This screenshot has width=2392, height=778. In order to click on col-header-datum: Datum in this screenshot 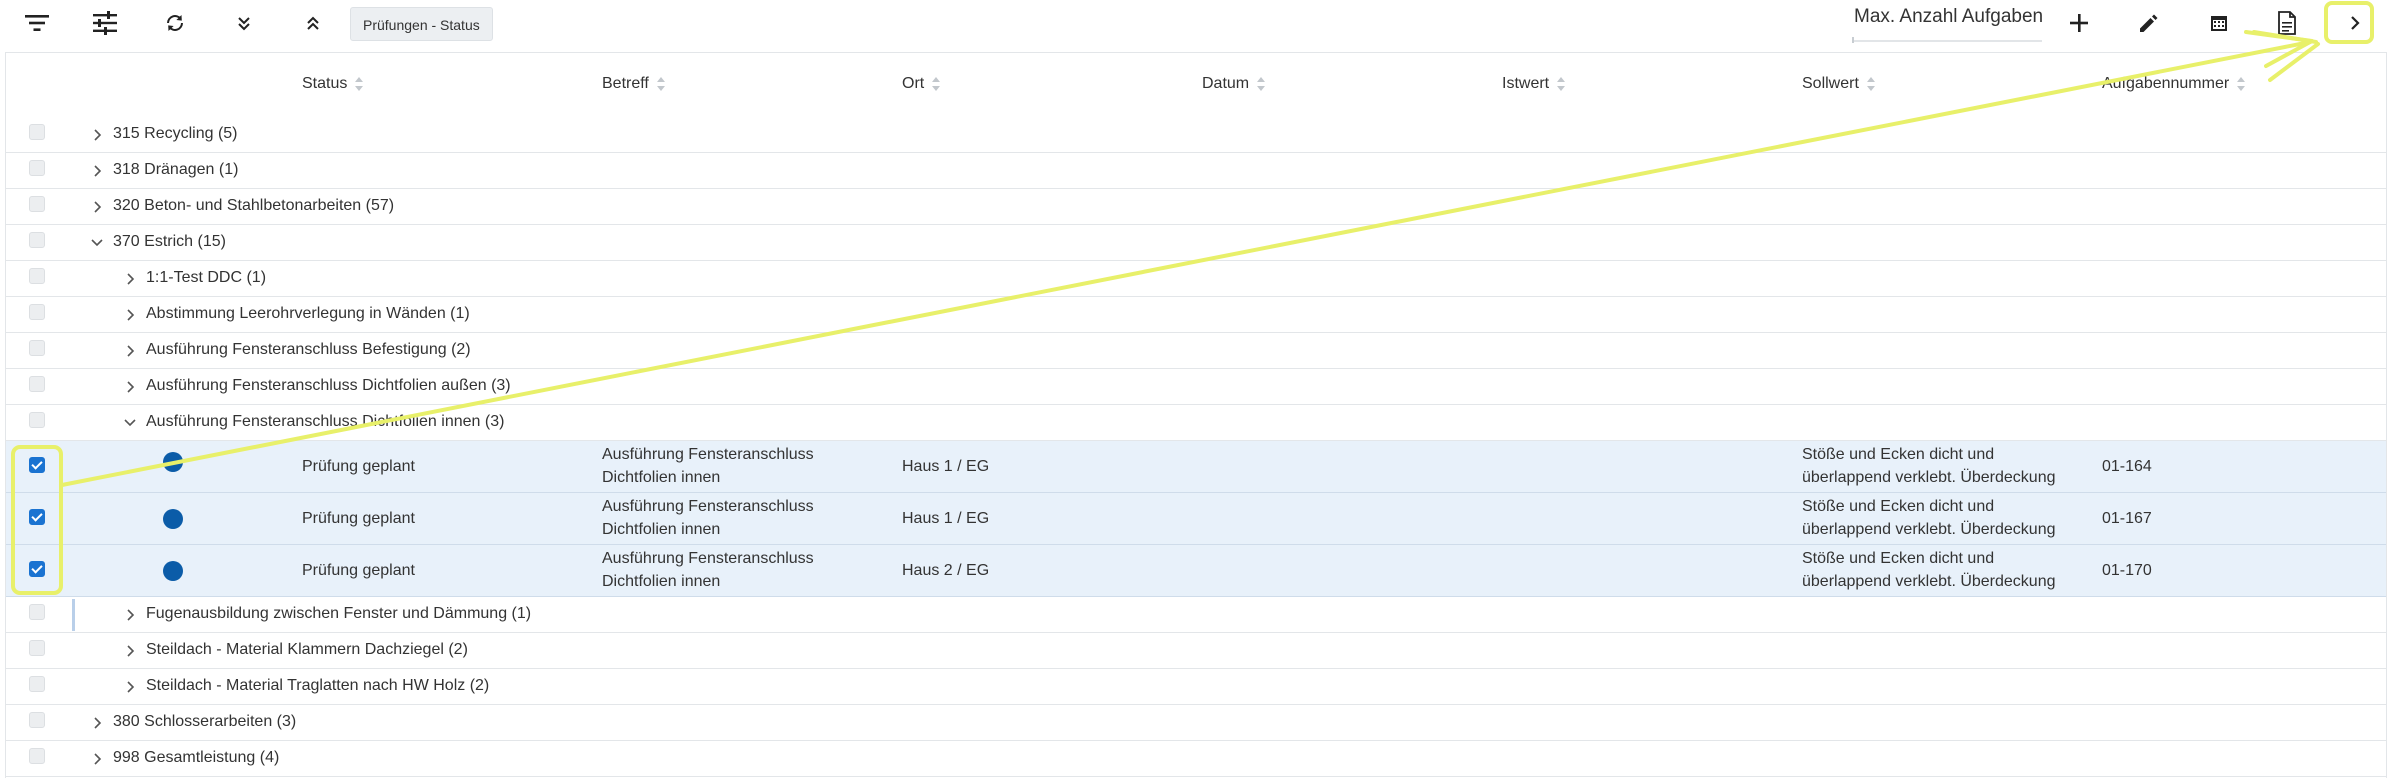, I will do `click(1234, 84)`.